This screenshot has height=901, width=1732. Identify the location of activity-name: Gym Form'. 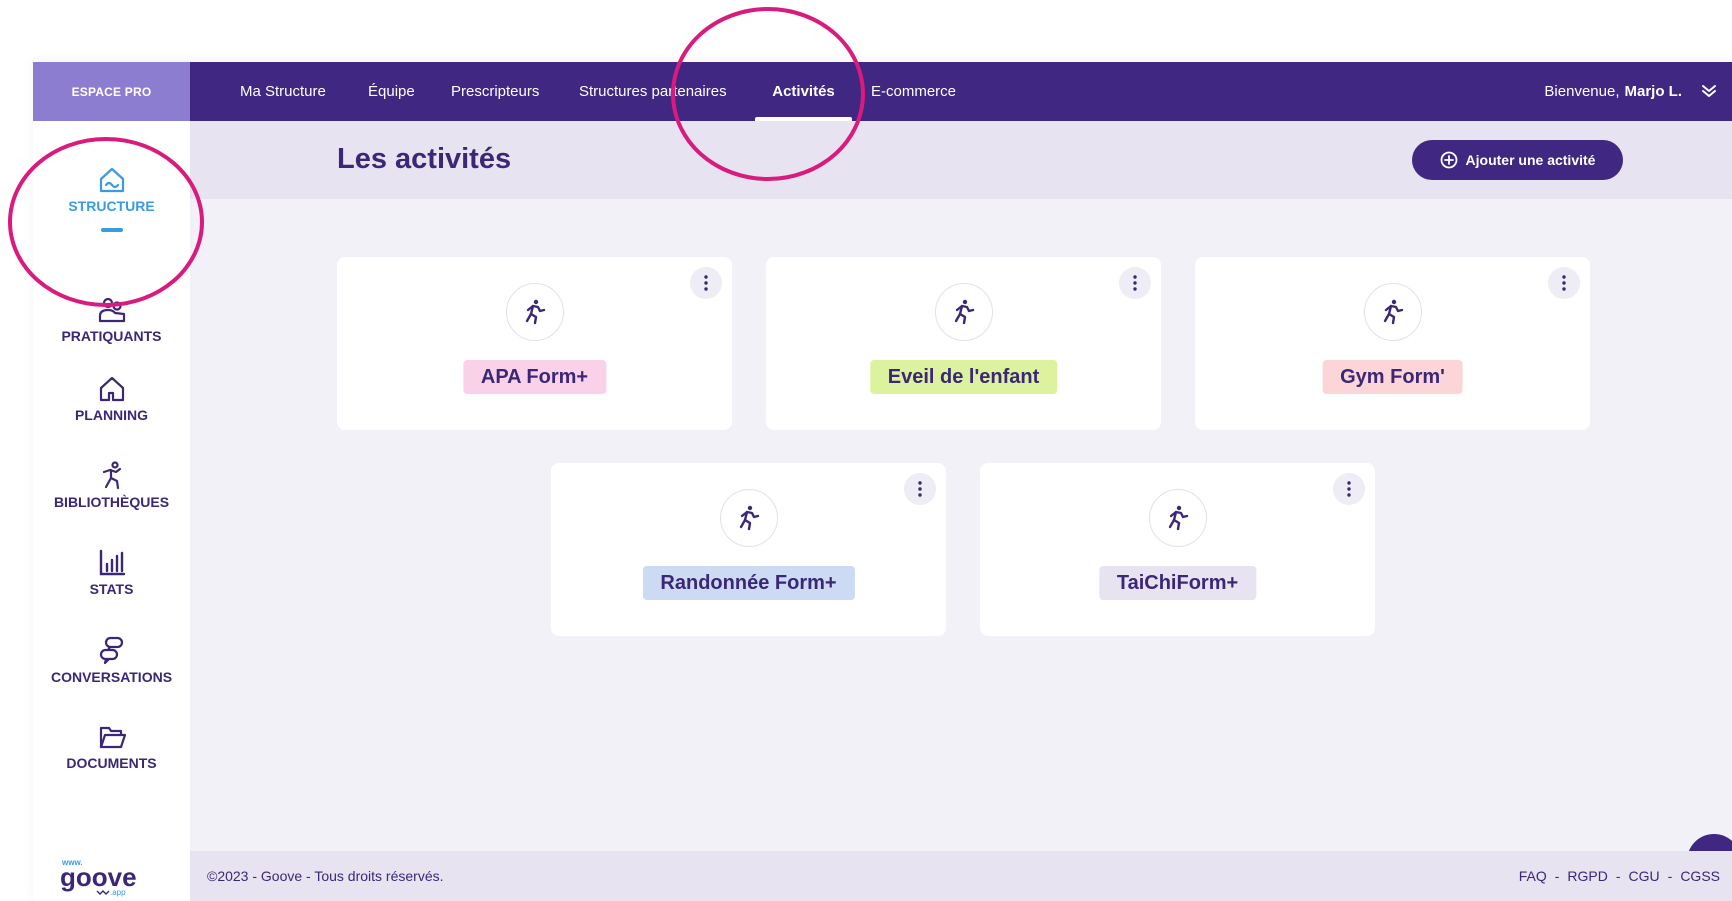
(1392, 377).